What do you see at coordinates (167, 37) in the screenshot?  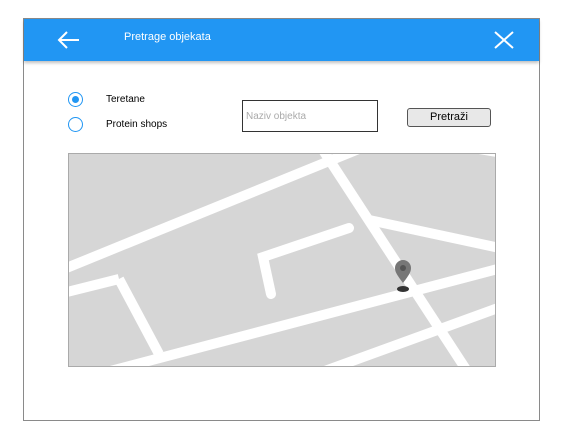 I see `page-title: Pretrage objekata` at bounding box center [167, 37].